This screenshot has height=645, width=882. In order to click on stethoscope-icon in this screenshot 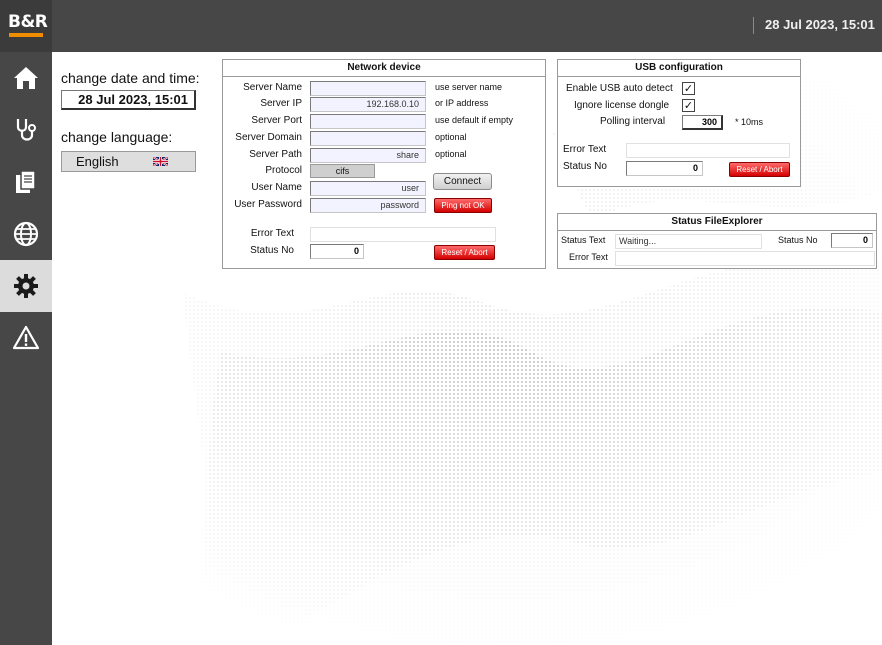, I will do `click(26, 130)`.